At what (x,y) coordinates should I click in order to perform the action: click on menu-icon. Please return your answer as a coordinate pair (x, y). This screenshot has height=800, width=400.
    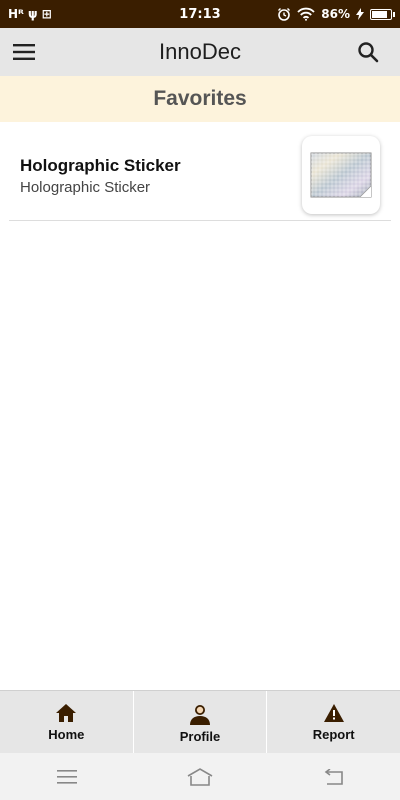
    Looking at the image, I should click on (66, 776).